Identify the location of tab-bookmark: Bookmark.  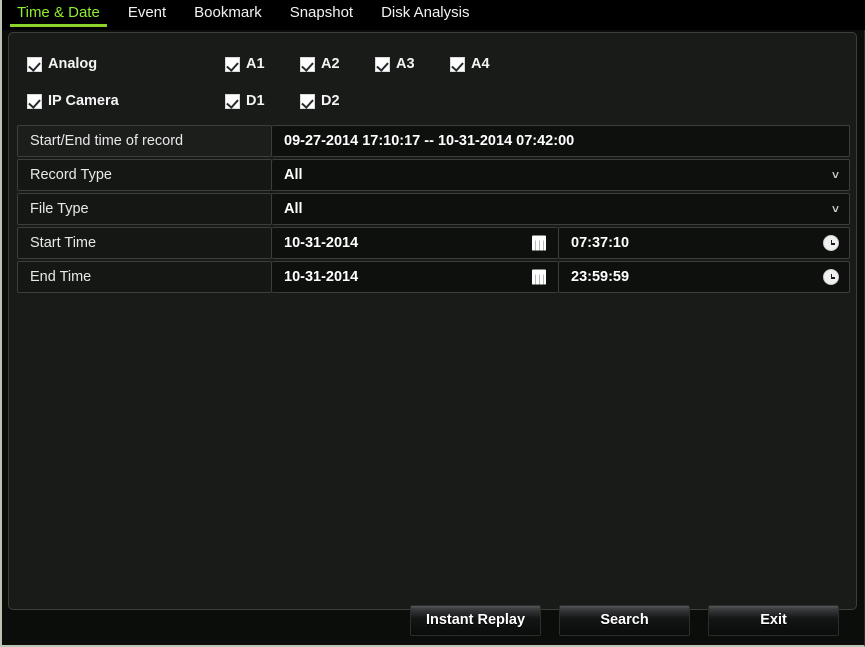
(228, 12).